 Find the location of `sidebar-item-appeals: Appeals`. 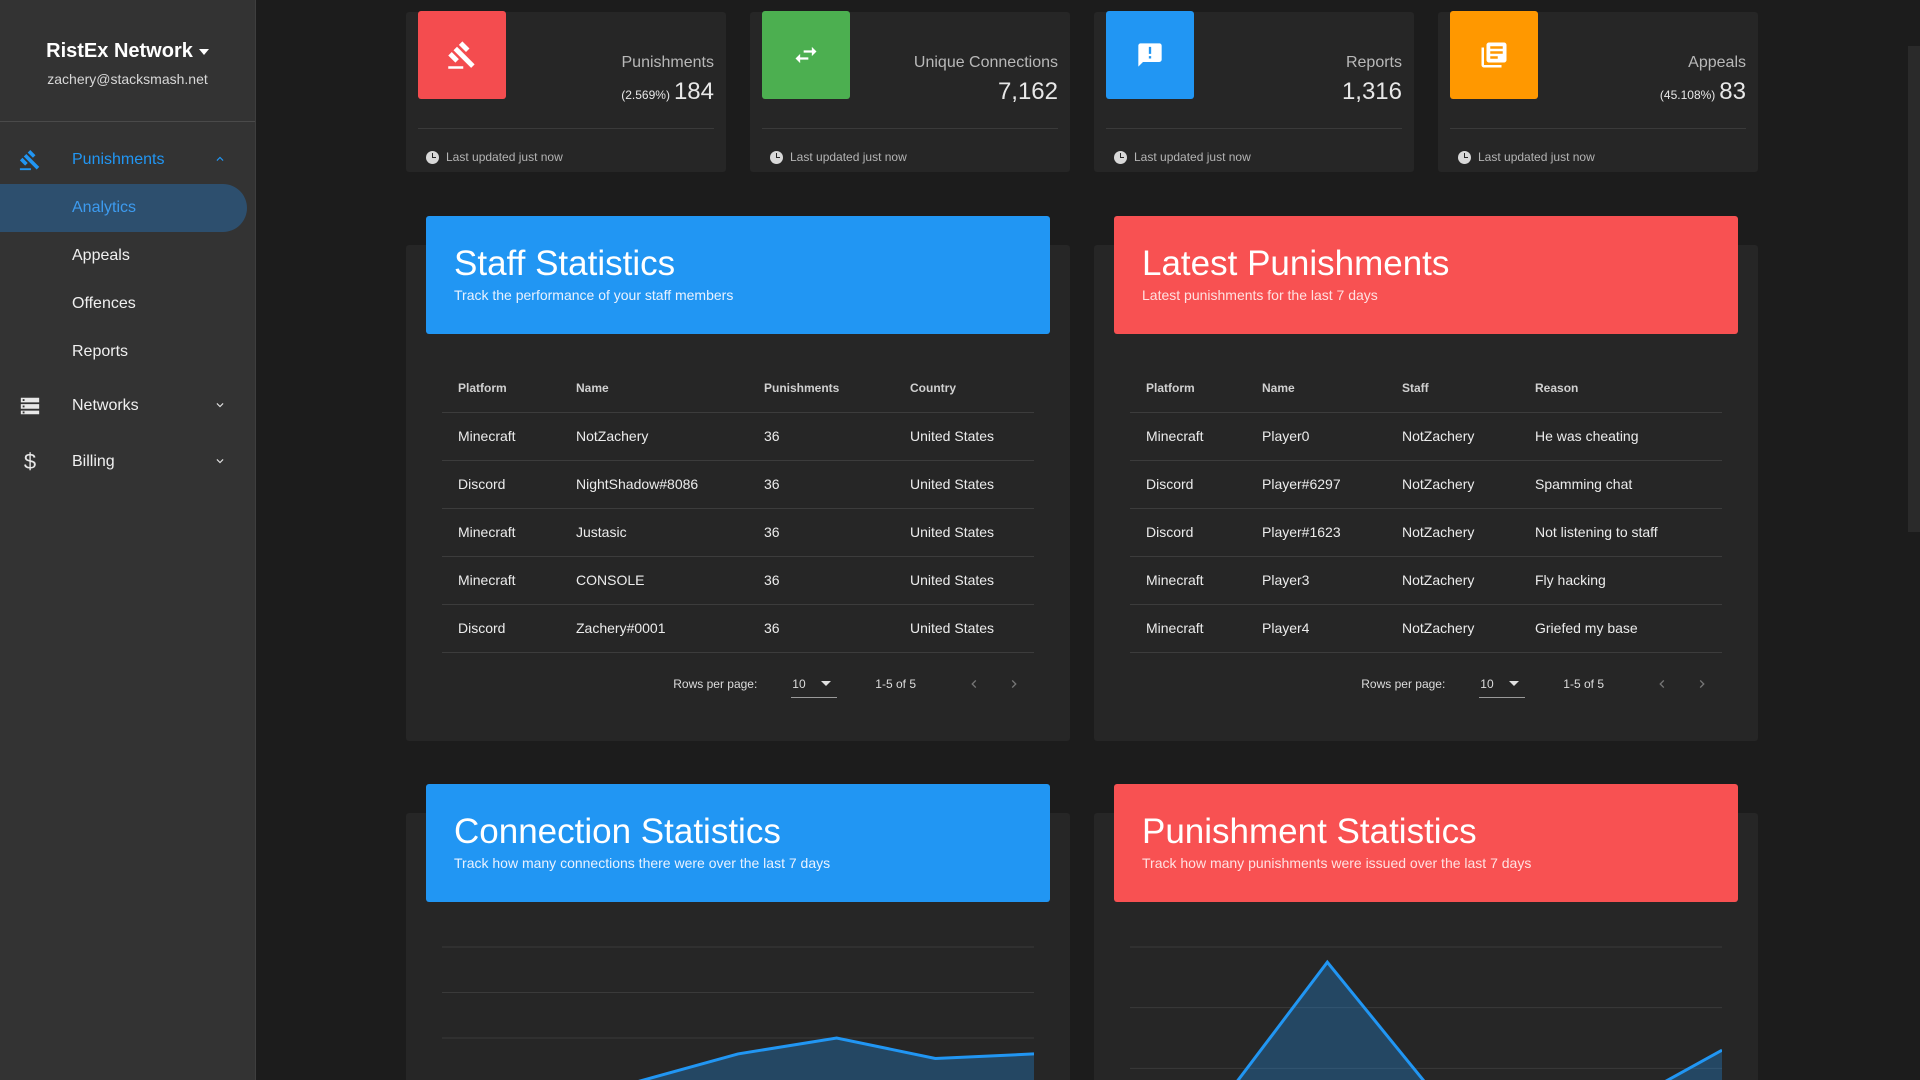

sidebar-item-appeals: Appeals is located at coordinates (123, 256).